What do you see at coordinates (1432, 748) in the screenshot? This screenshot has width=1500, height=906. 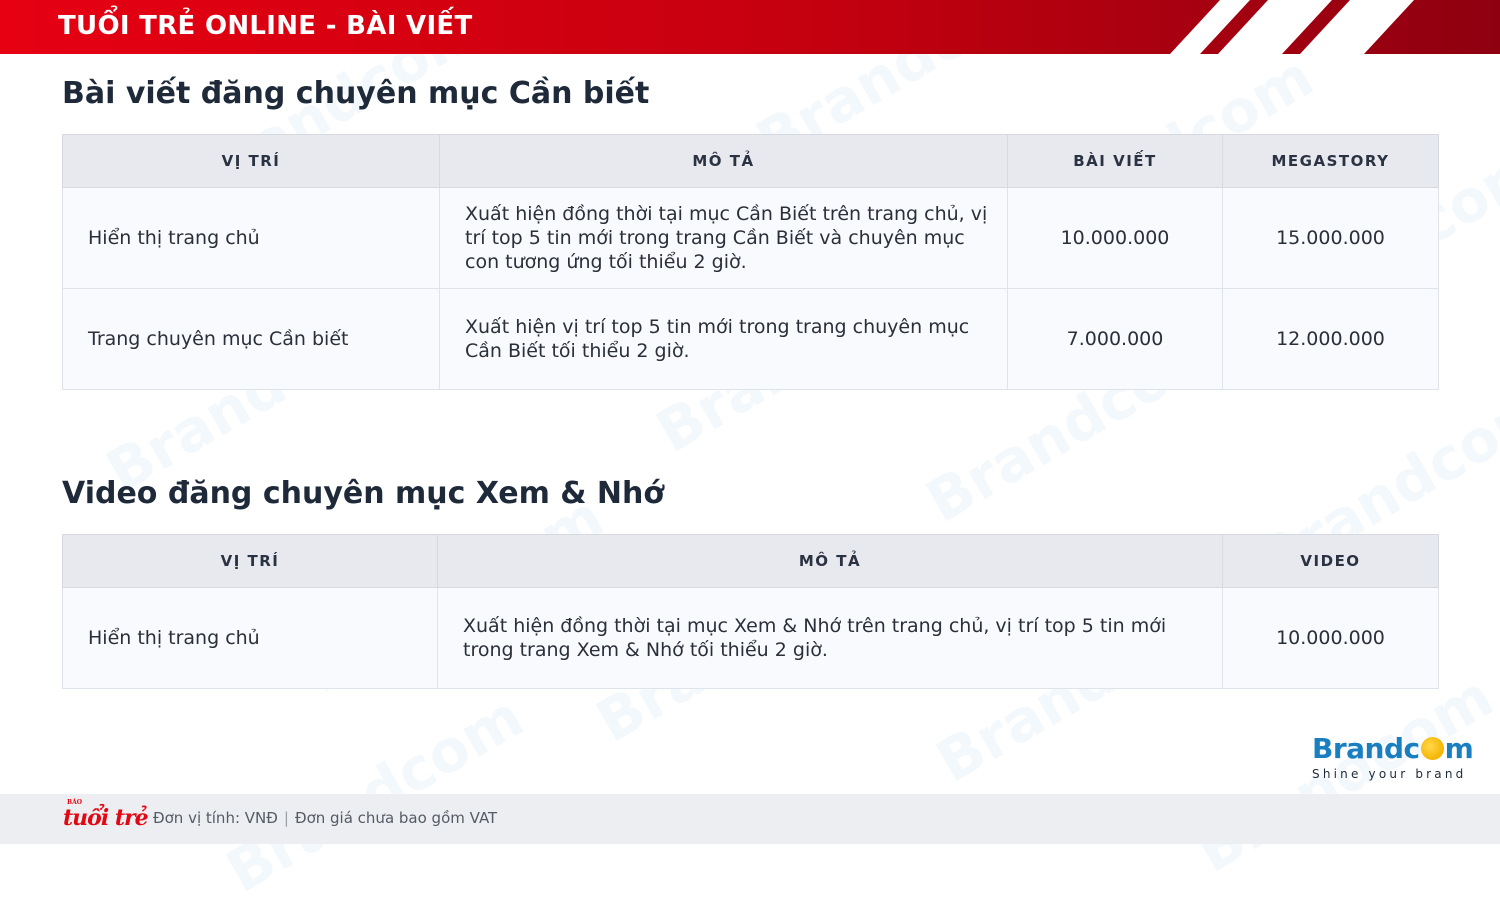 I see `sun-icon` at bounding box center [1432, 748].